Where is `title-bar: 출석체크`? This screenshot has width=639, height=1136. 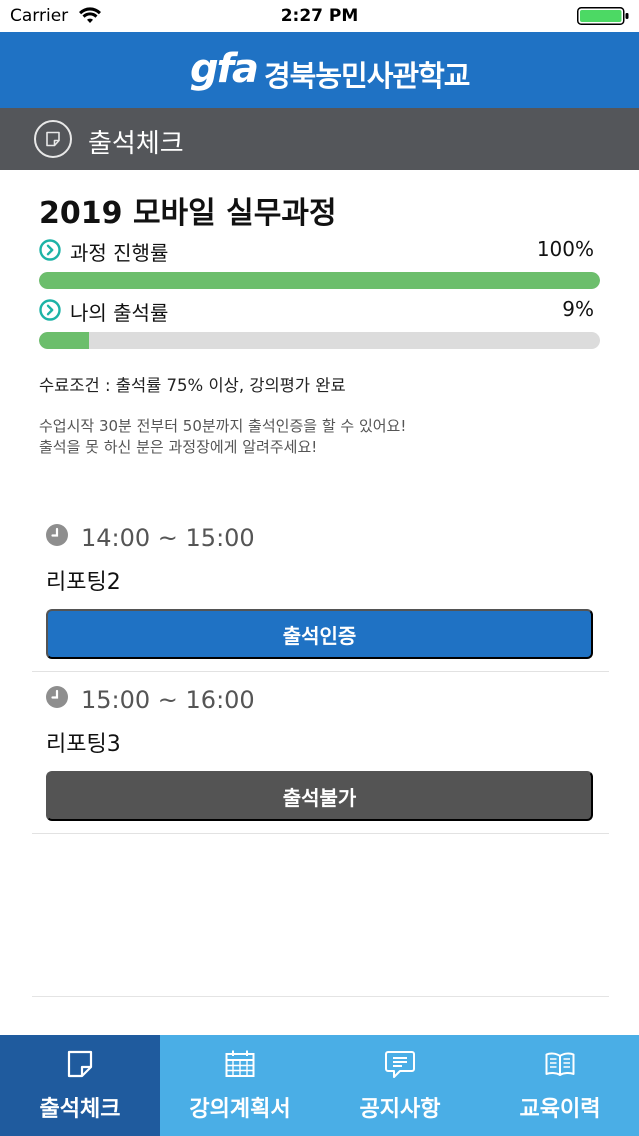
title-bar: 출석체크 is located at coordinates (319, 139).